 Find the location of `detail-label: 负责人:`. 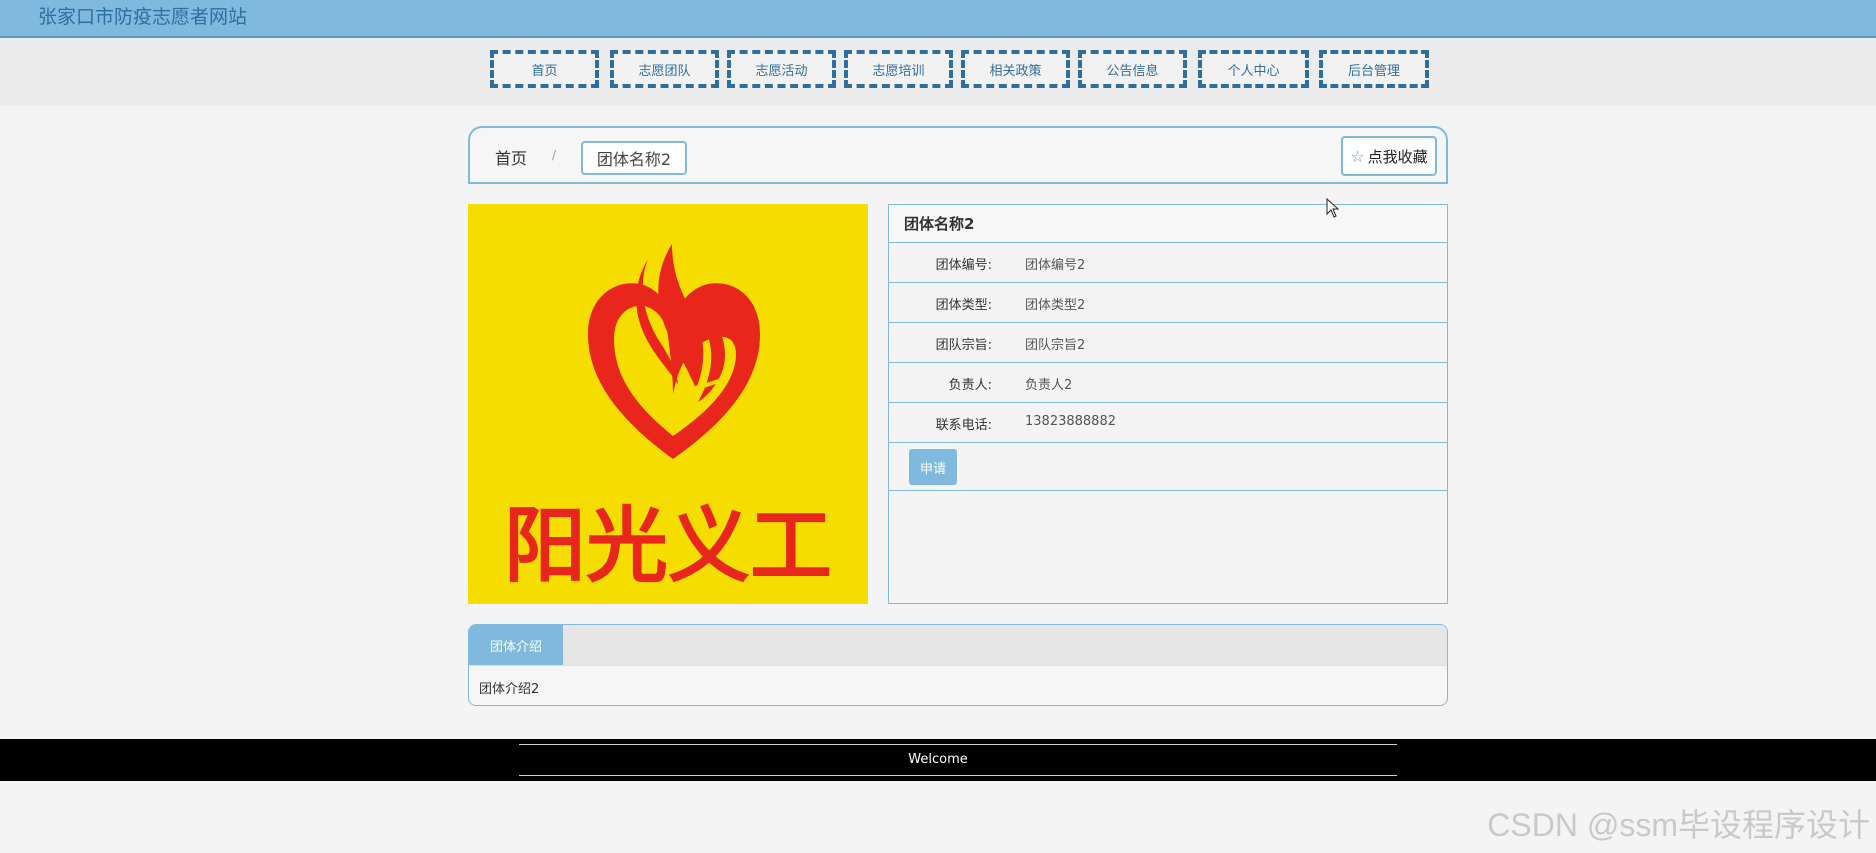

detail-label: 负责人: is located at coordinates (970, 385).